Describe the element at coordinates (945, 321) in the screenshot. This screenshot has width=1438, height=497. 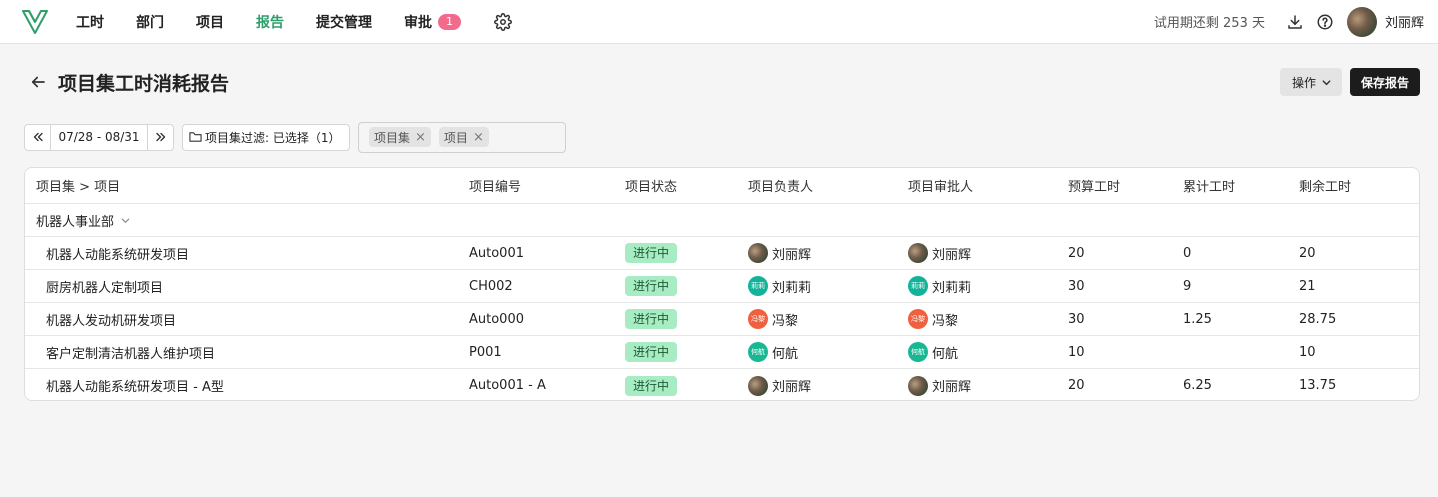
I see `approver-name: 冯黎` at that location.